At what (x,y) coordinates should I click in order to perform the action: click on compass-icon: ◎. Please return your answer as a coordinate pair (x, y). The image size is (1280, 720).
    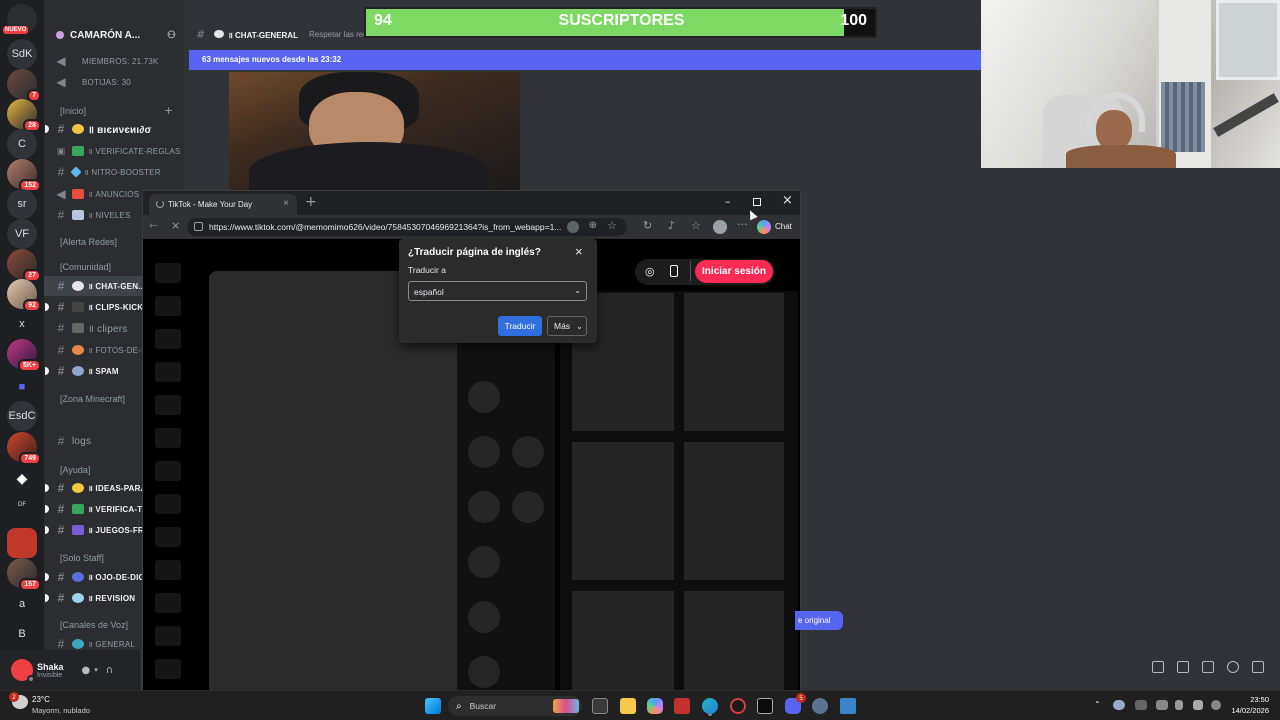
    Looking at the image, I should click on (650, 271).